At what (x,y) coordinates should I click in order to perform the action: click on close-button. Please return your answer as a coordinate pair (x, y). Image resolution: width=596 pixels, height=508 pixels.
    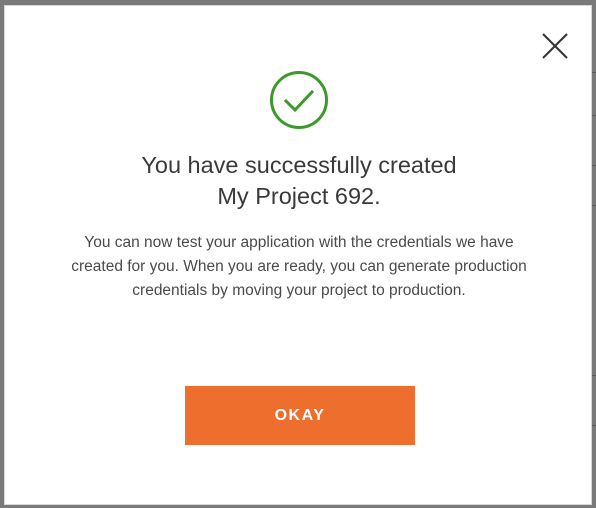
    Looking at the image, I should click on (555, 46).